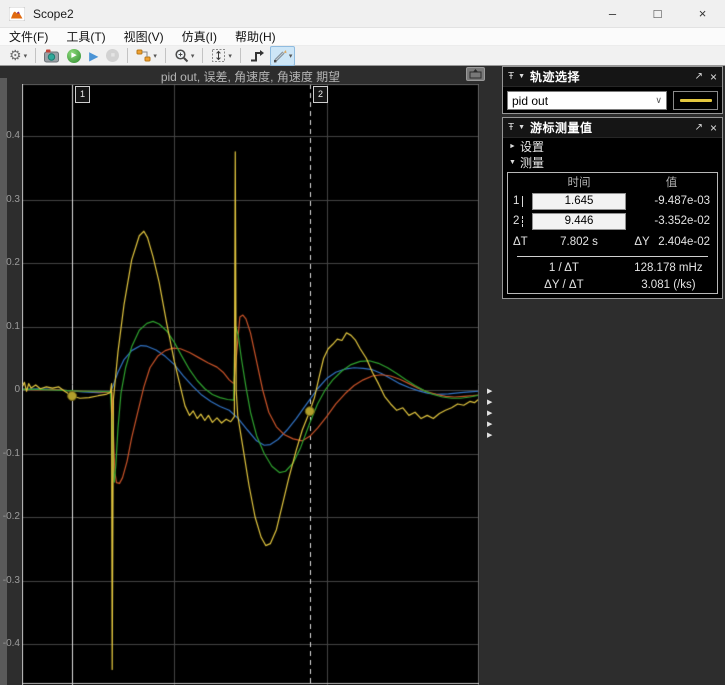  Describe the element at coordinates (82, 94) in the screenshot. I see `cursor-1-flag: 1` at that location.